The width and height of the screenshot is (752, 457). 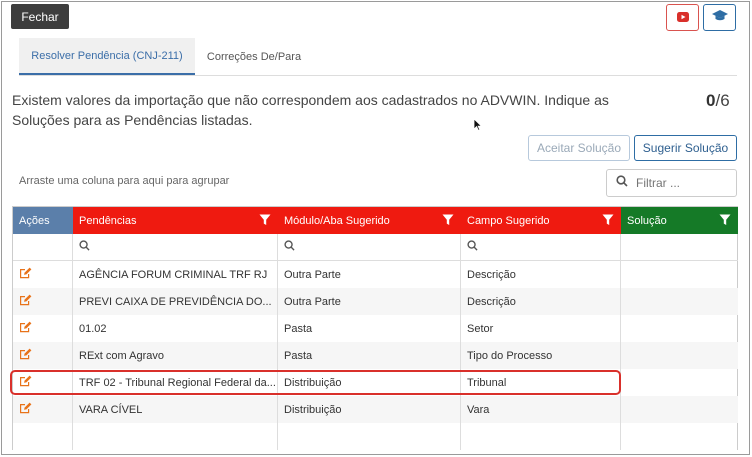 What do you see at coordinates (682, 183) in the screenshot?
I see `filter-input` at bounding box center [682, 183].